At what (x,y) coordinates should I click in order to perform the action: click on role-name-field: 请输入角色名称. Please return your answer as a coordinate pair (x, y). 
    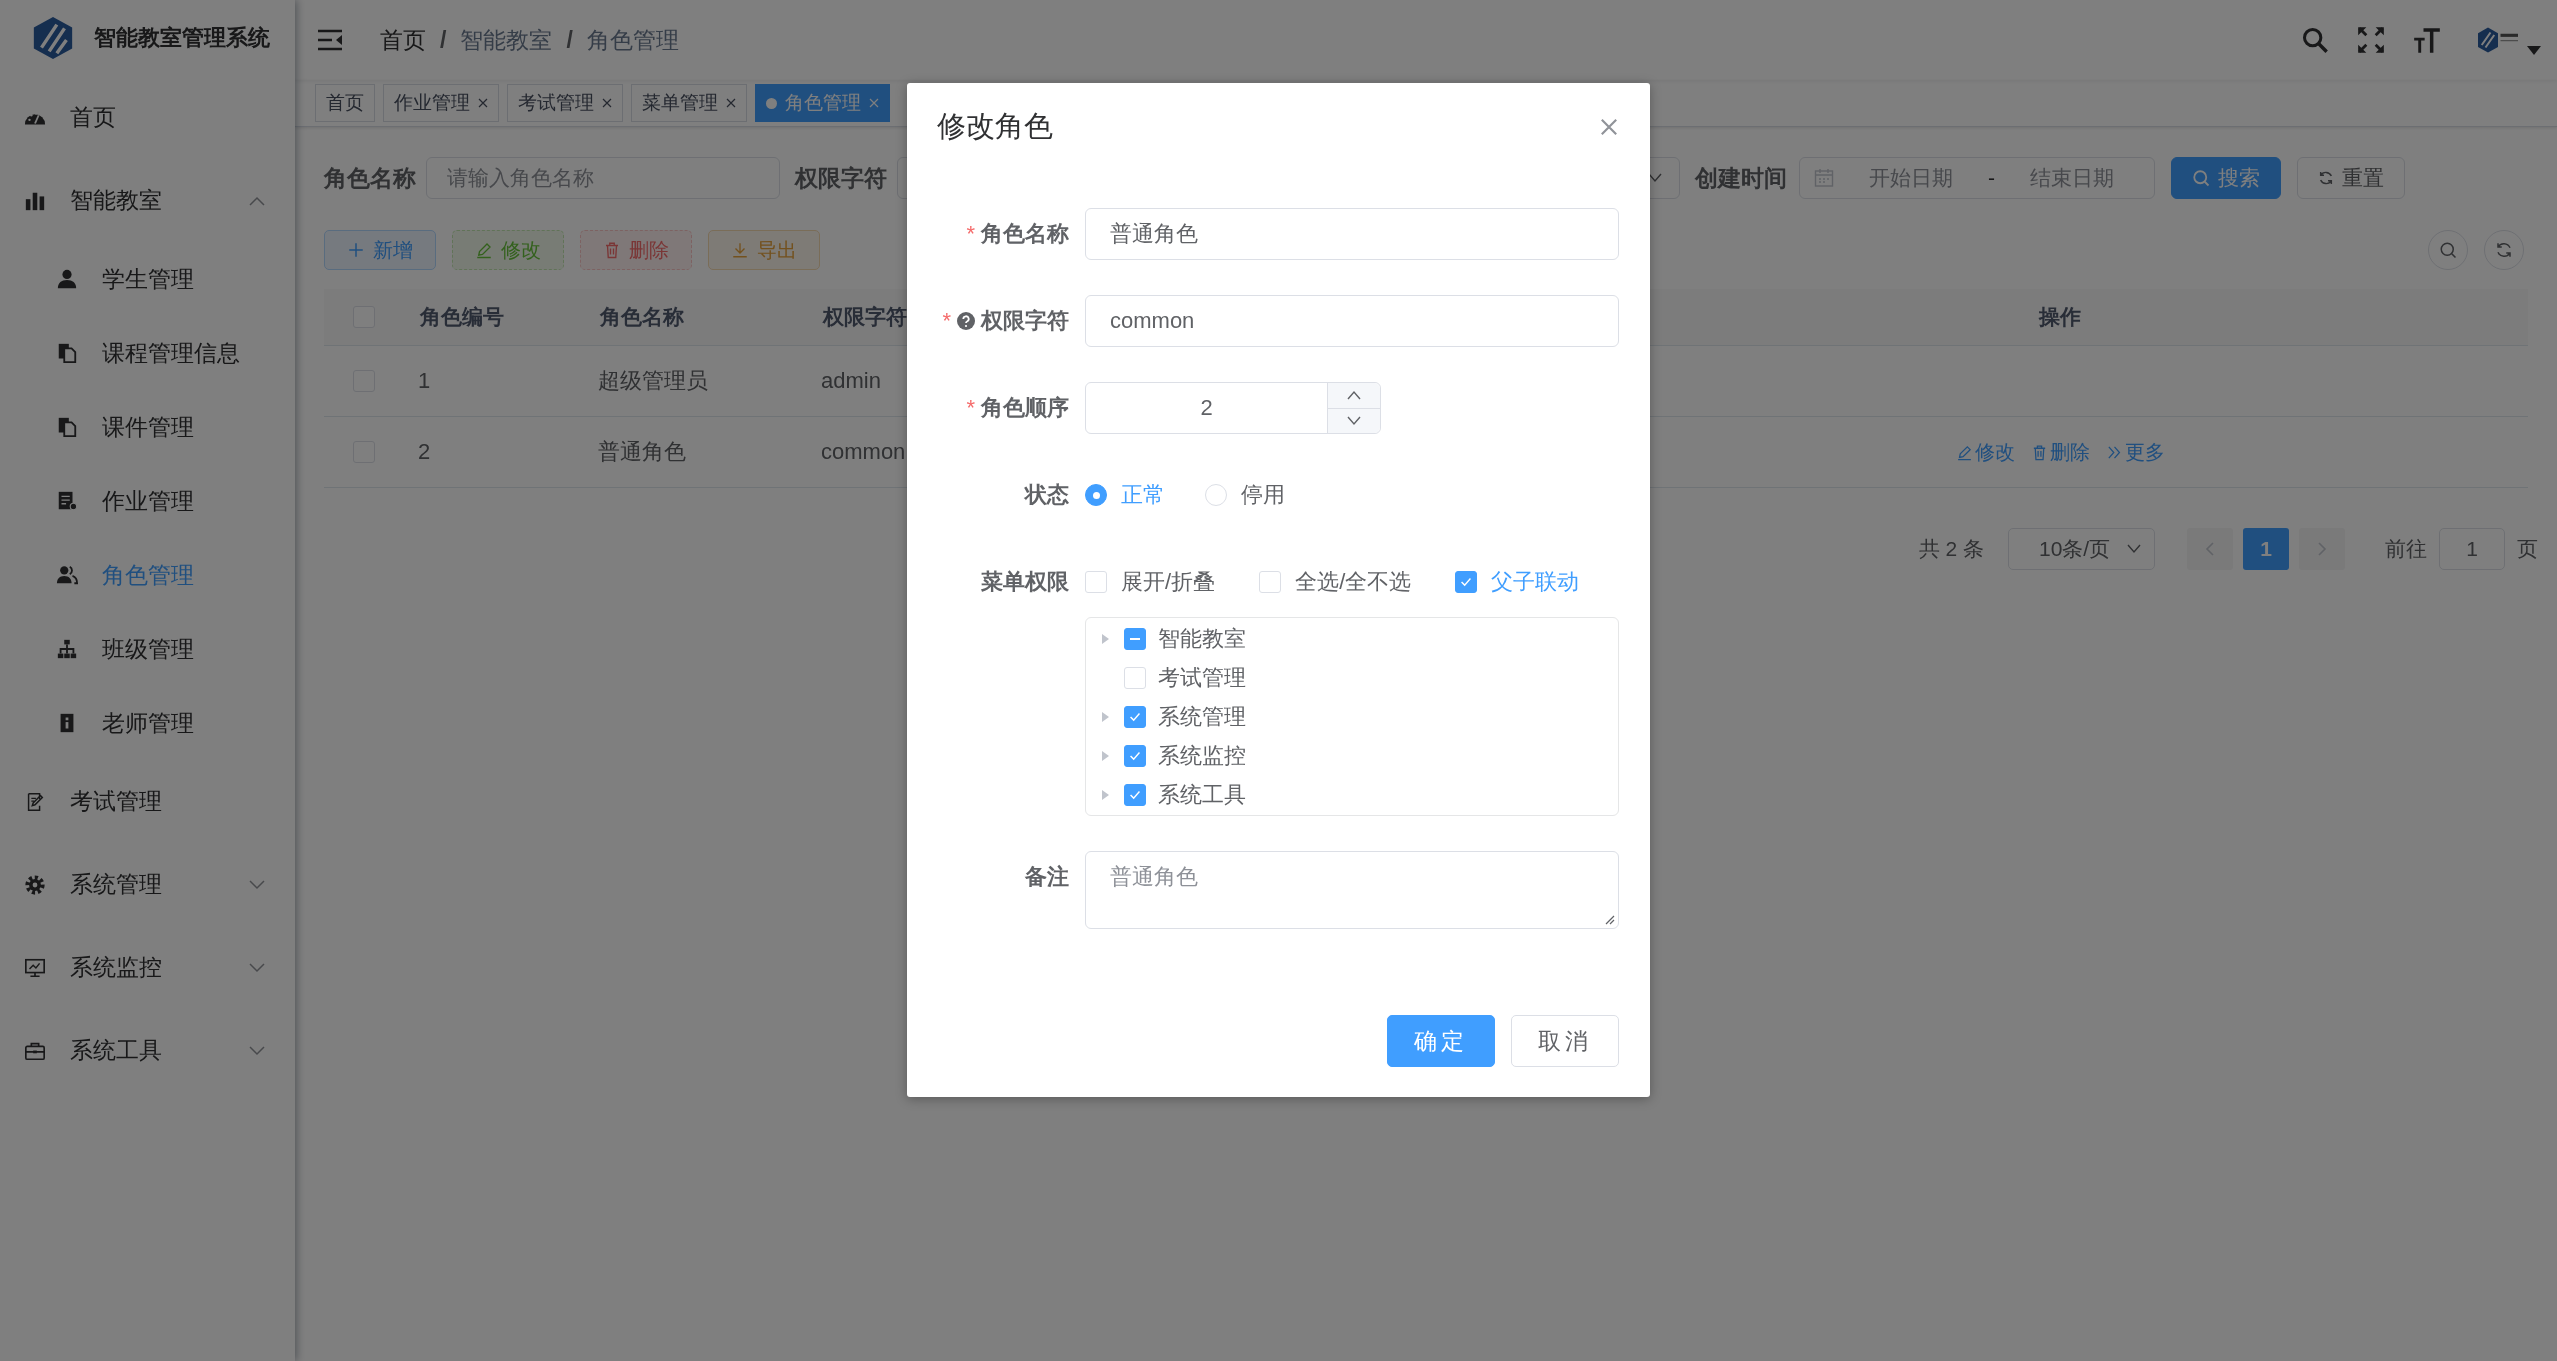
    Looking at the image, I should click on (603, 178).